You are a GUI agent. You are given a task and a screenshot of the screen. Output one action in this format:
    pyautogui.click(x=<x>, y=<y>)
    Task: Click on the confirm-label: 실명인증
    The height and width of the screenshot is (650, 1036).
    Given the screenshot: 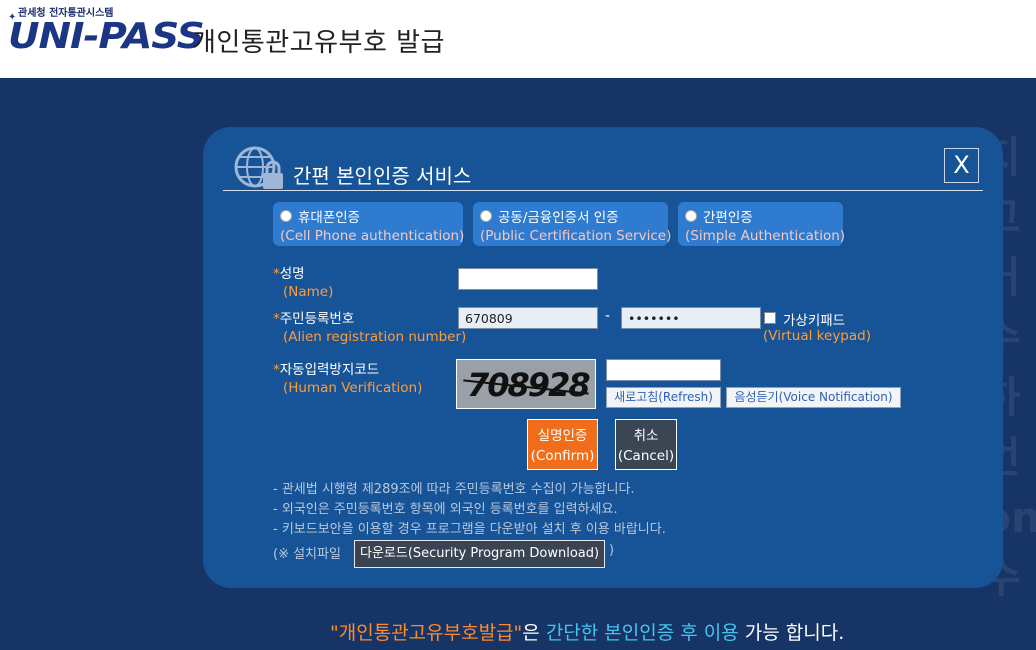 What is the action you would take?
    pyautogui.click(x=562, y=436)
    